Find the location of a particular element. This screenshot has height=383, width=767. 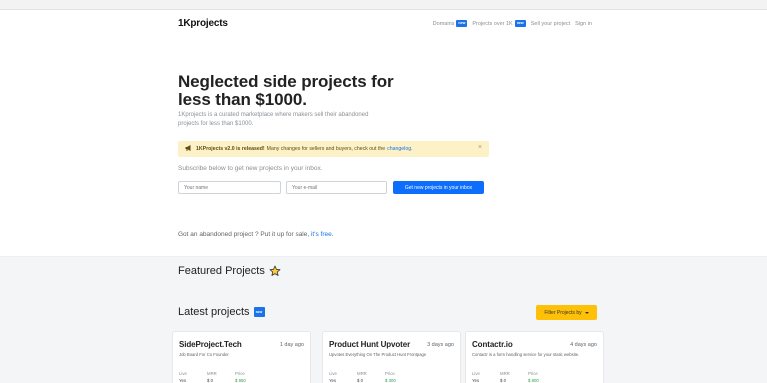

project-age: 3 days ago is located at coordinates (440, 345).